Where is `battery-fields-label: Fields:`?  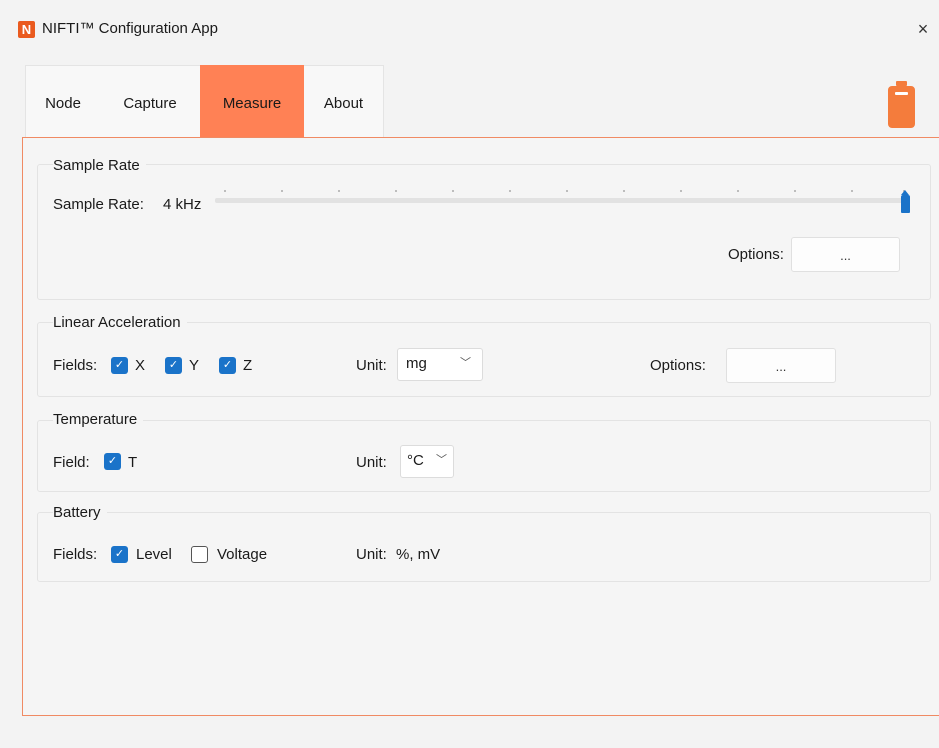 battery-fields-label: Fields: is located at coordinates (75, 554).